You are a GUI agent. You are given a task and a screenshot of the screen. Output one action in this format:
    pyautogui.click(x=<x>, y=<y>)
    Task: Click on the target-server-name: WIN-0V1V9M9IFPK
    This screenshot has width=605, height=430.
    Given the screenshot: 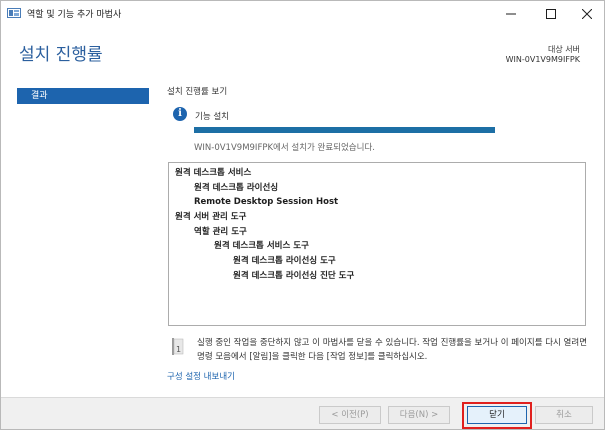 What is the action you would take?
    pyautogui.click(x=542, y=59)
    